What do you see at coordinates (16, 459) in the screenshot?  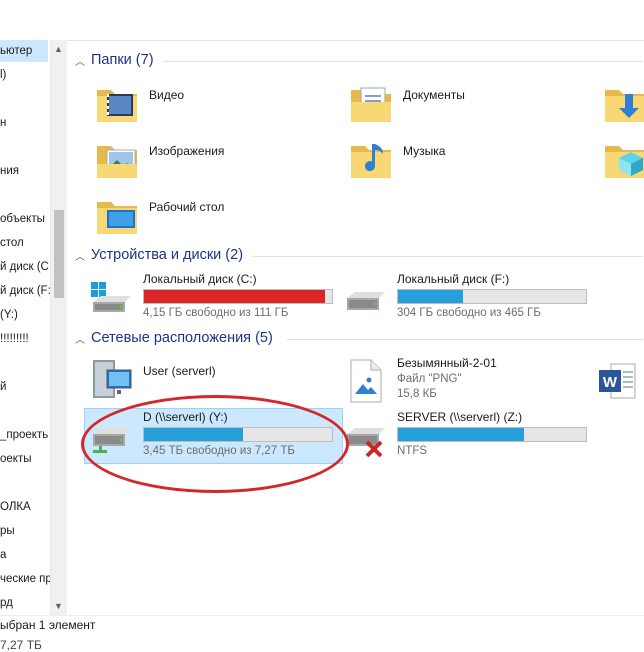 I see `nav-item: оекты` at bounding box center [16, 459].